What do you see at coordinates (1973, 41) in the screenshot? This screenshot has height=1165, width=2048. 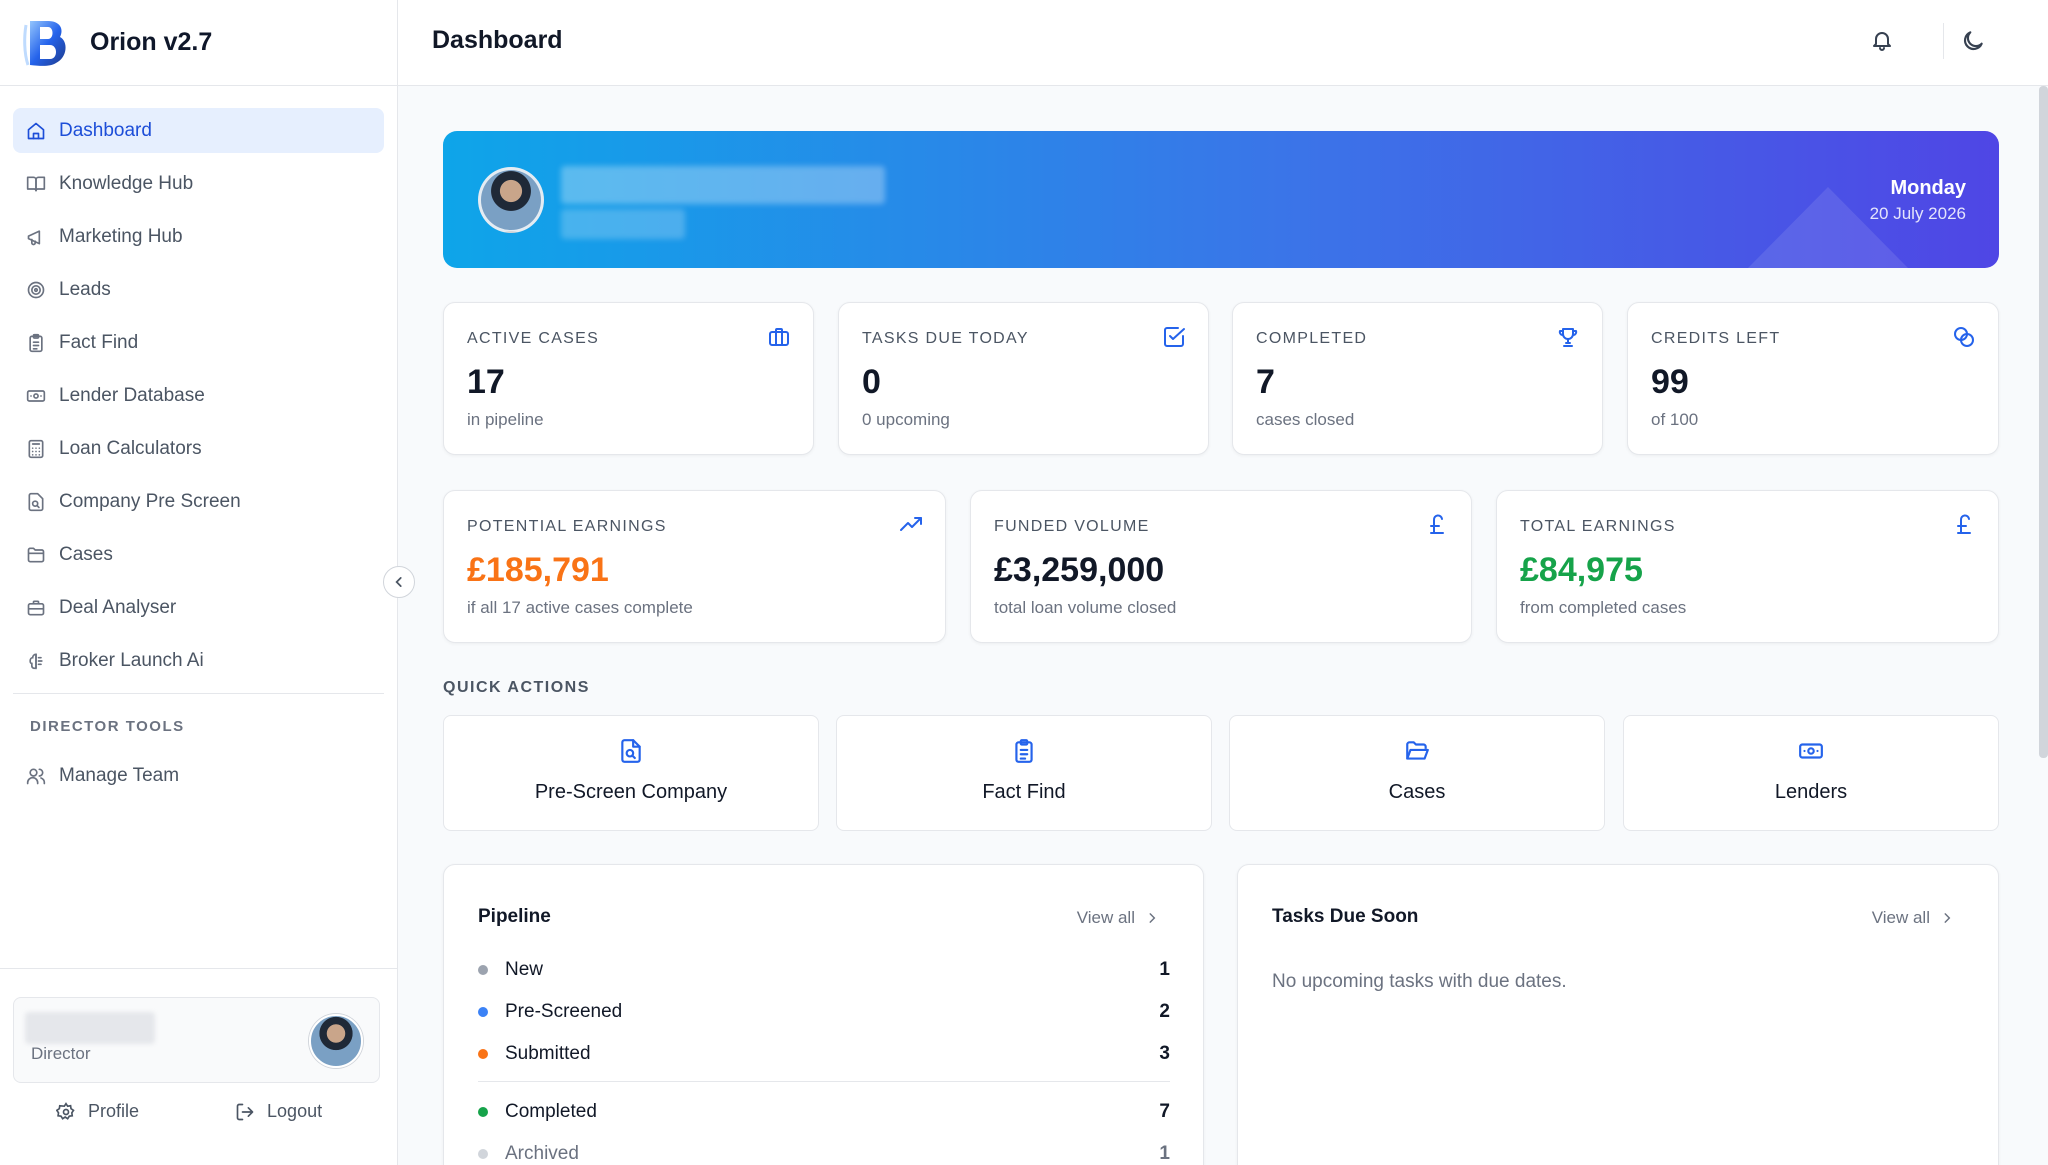 I see `moon-icon` at bounding box center [1973, 41].